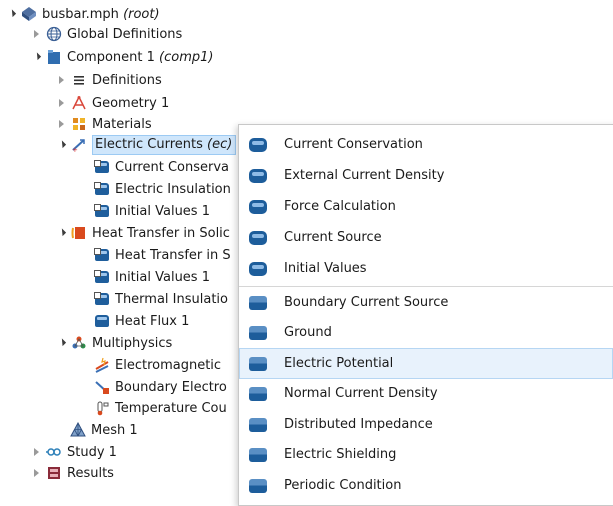 Image resolution: width=613 pixels, height=506 pixels. Describe the element at coordinates (54, 473) in the screenshot. I see `results-icon` at that location.